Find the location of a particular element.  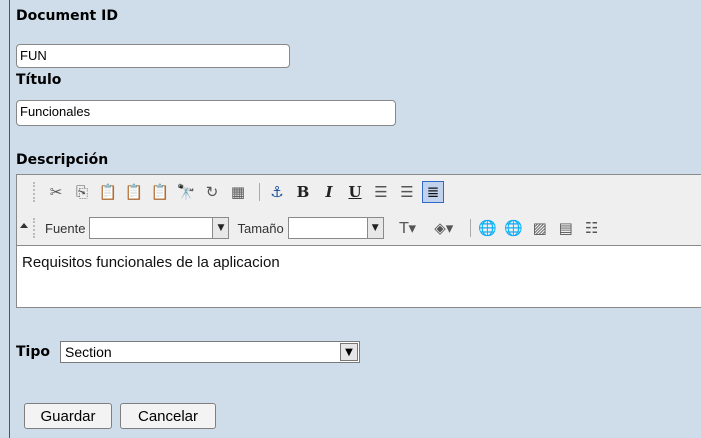

description-label: Descripción is located at coordinates (62, 160).